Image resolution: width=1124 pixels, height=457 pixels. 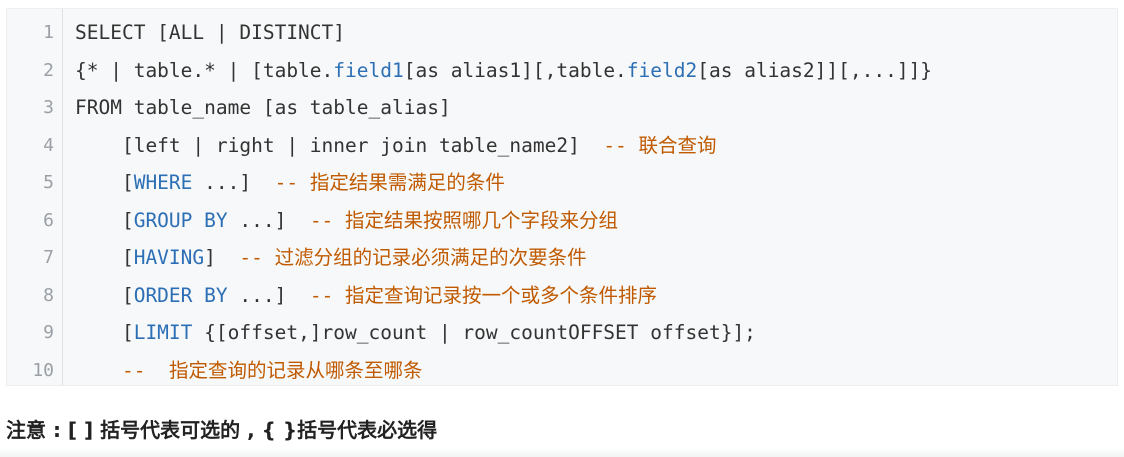 I want to click on code-segment: [as alias1][,table., so click(x=515, y=70).